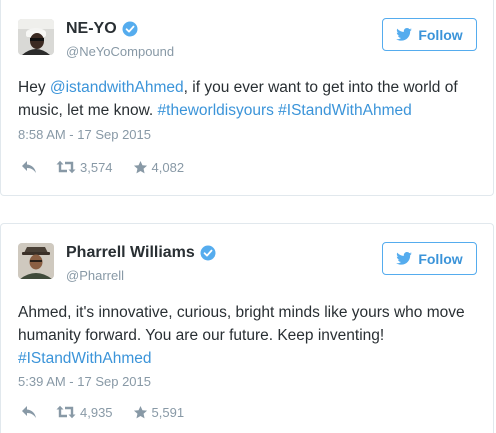  I want to click on author-handle: @Pharrell, so click(95, 275).